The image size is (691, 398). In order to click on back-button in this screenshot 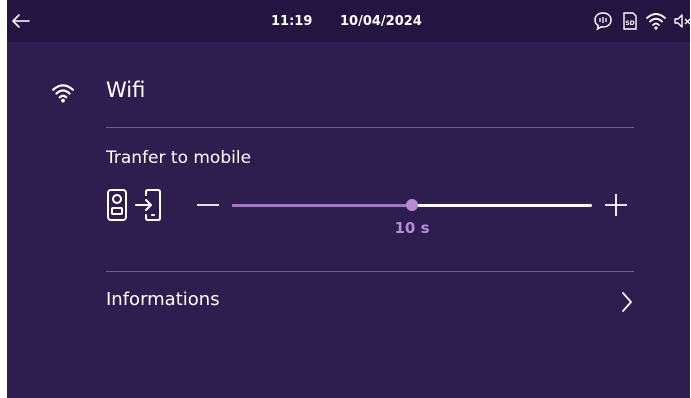, I will do `click(22, 21)`.